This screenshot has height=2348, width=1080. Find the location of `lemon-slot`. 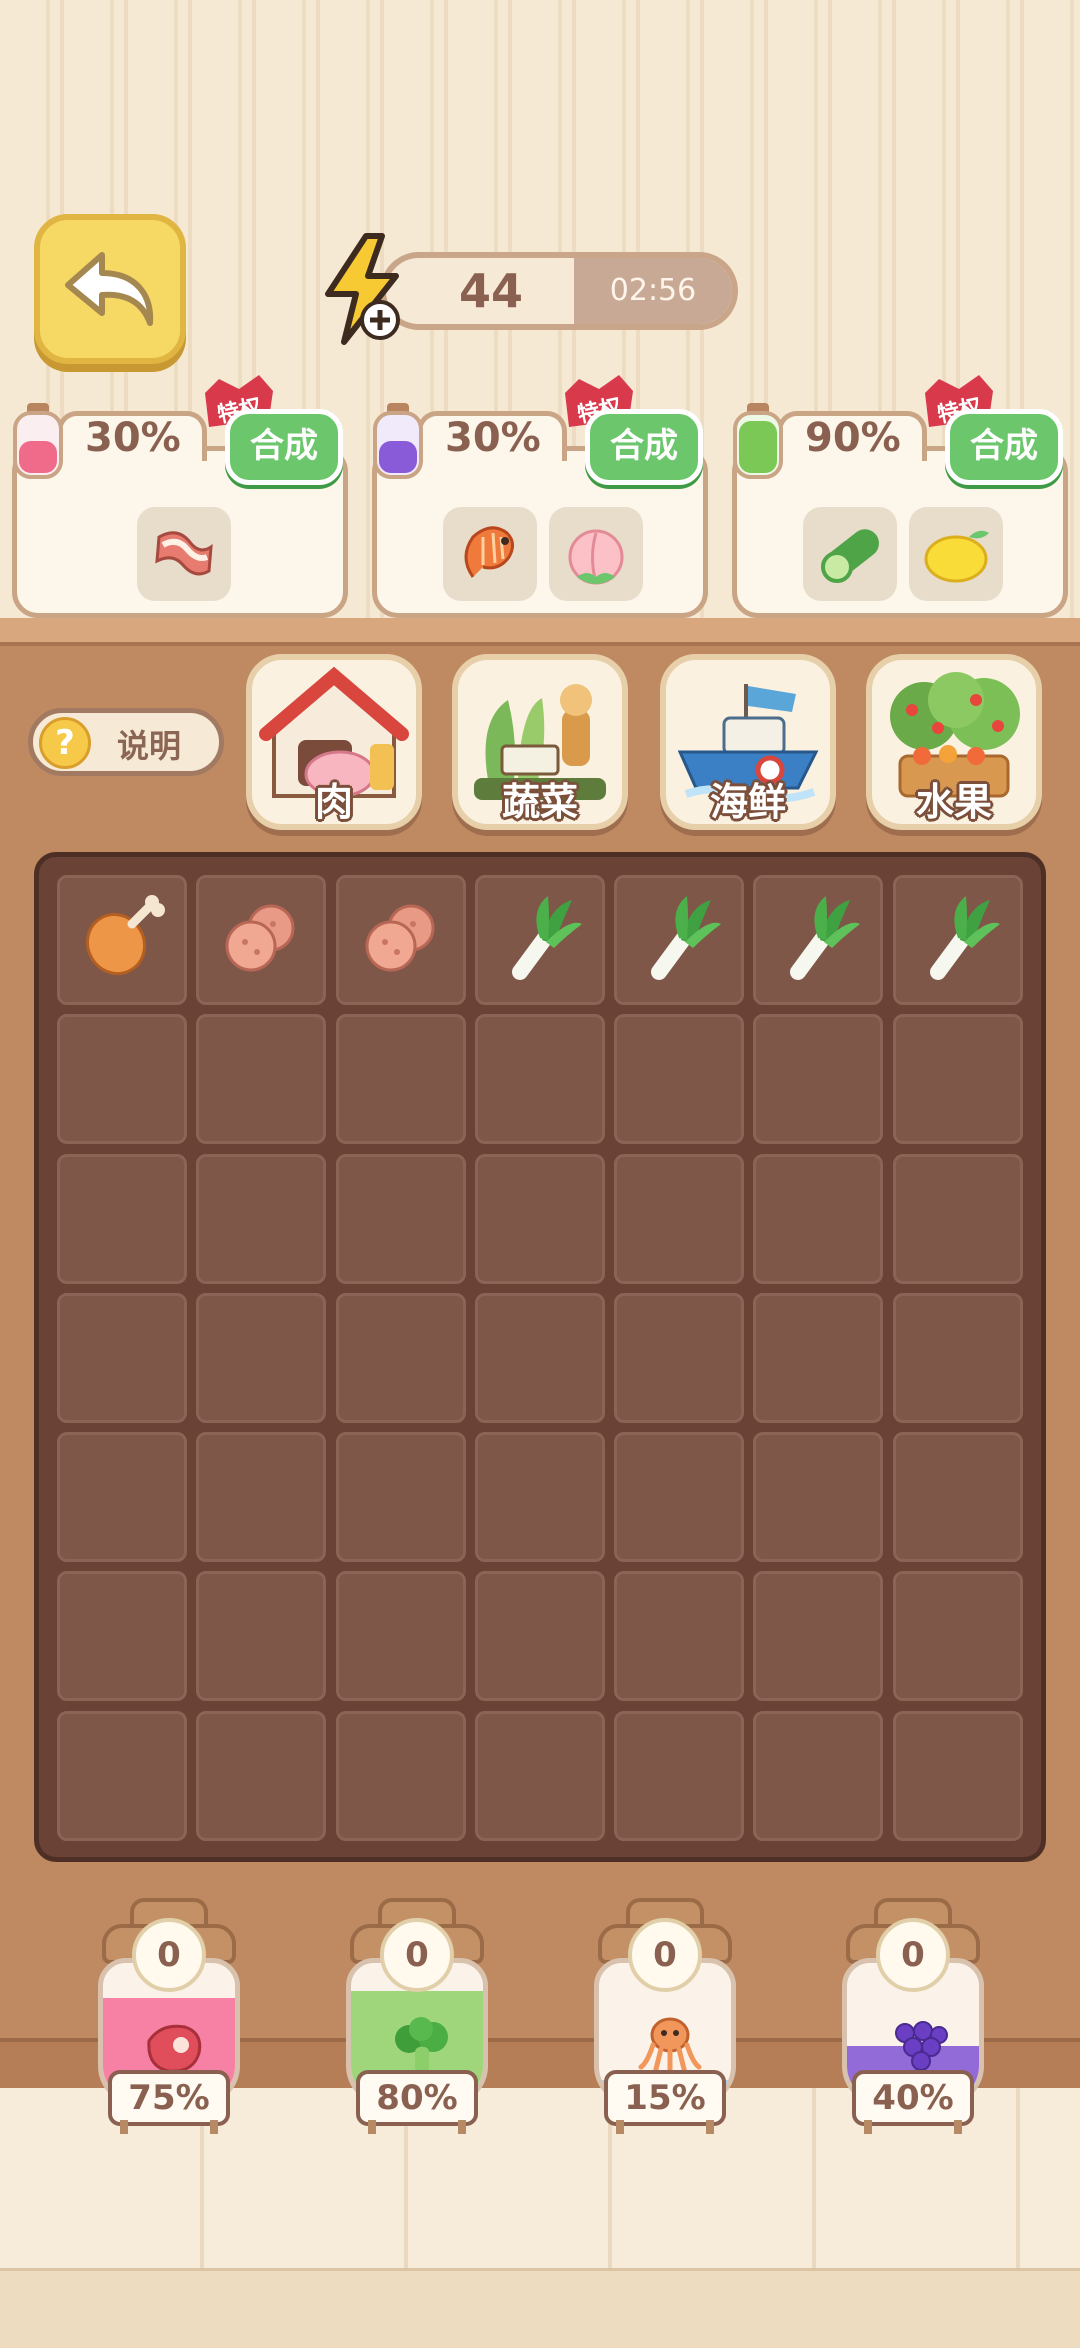

lemon-slot is located at coordinates (956, 554).